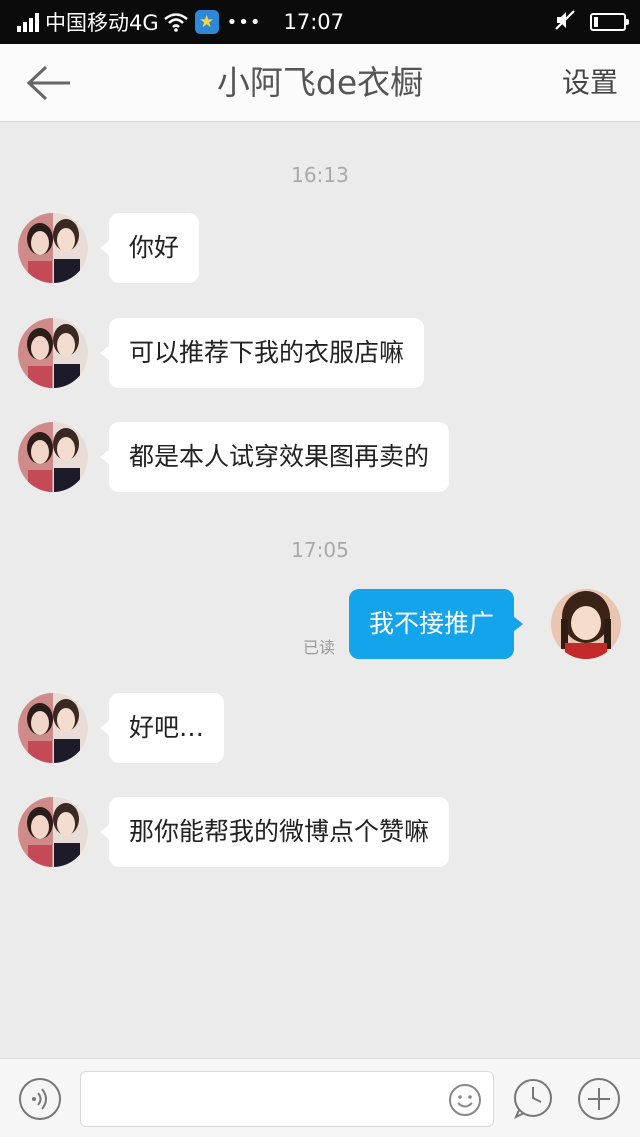 The height and width of the screenshot is (1137, 640). I want to click on settings-button: 设置, so click(590, 83).